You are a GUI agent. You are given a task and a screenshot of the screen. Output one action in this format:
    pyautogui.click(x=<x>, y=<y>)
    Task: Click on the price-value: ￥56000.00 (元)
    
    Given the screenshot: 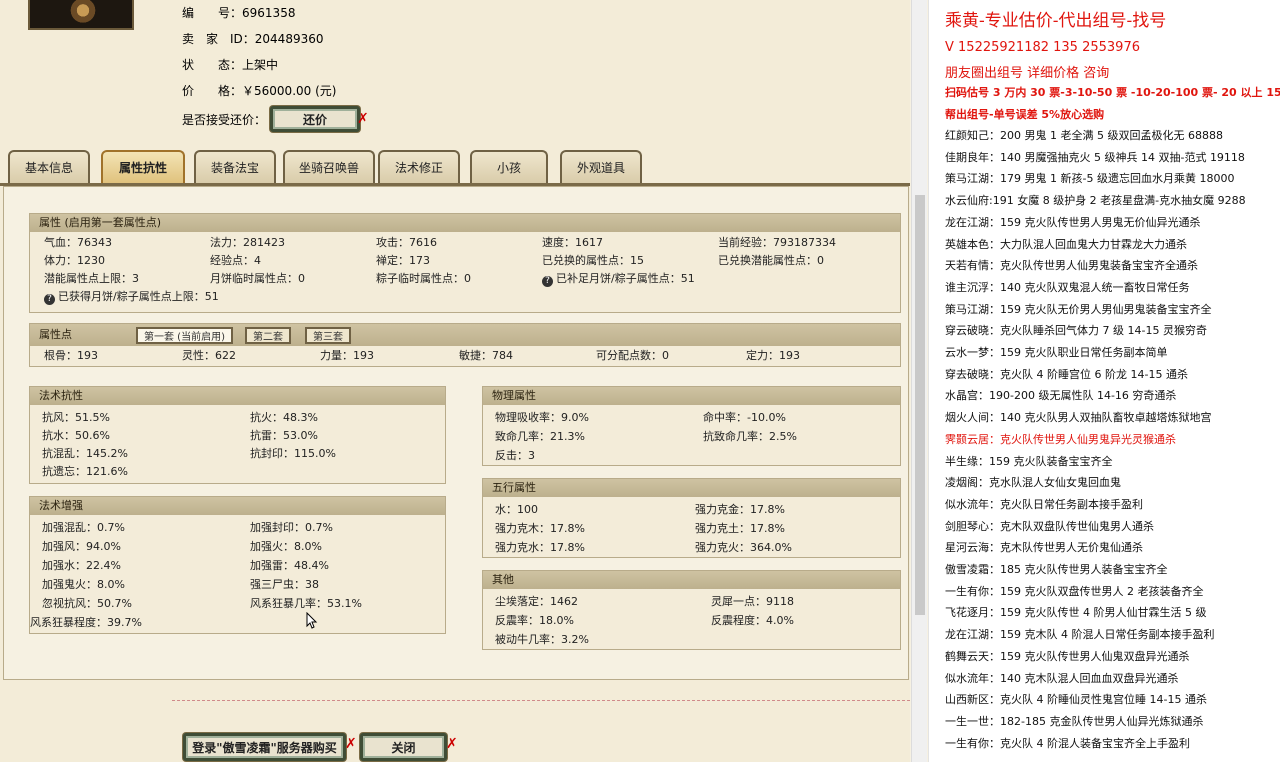 What is the action you would take?
    pyautogui.click(x=289, y=91)
    